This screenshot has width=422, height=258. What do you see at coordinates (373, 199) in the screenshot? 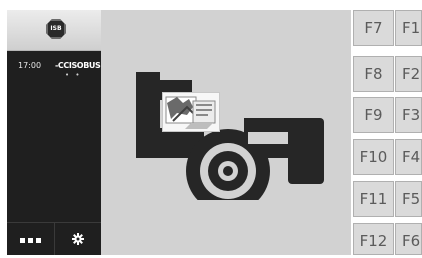
I see `softkey-f11: F11` at bounding box center [373, 199].